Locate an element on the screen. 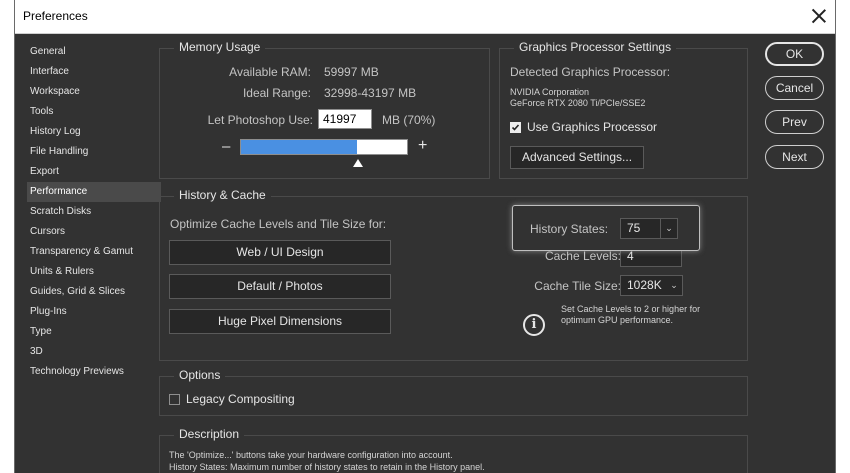  history-cache-title: History & Cache is located at coordinates (222, 195).